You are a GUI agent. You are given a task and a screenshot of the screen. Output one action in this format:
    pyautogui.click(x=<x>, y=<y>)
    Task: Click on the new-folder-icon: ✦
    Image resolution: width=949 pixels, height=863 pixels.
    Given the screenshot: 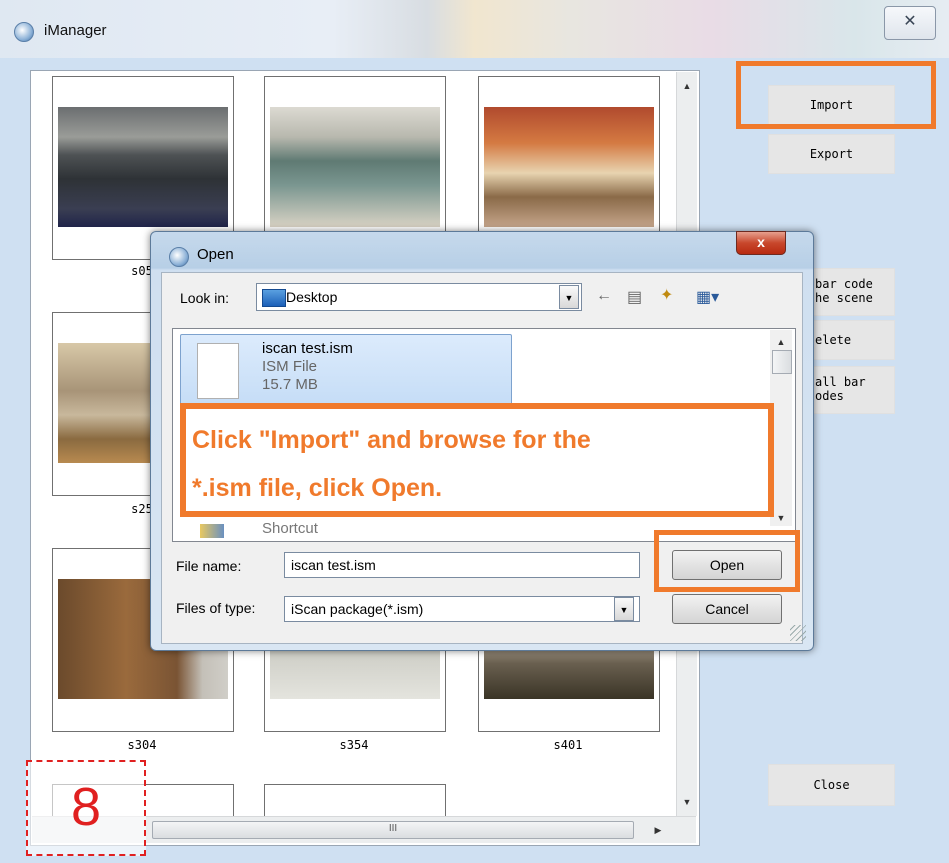 What is the action you would take?
    pyautogui.click(x=666, y=295)
    